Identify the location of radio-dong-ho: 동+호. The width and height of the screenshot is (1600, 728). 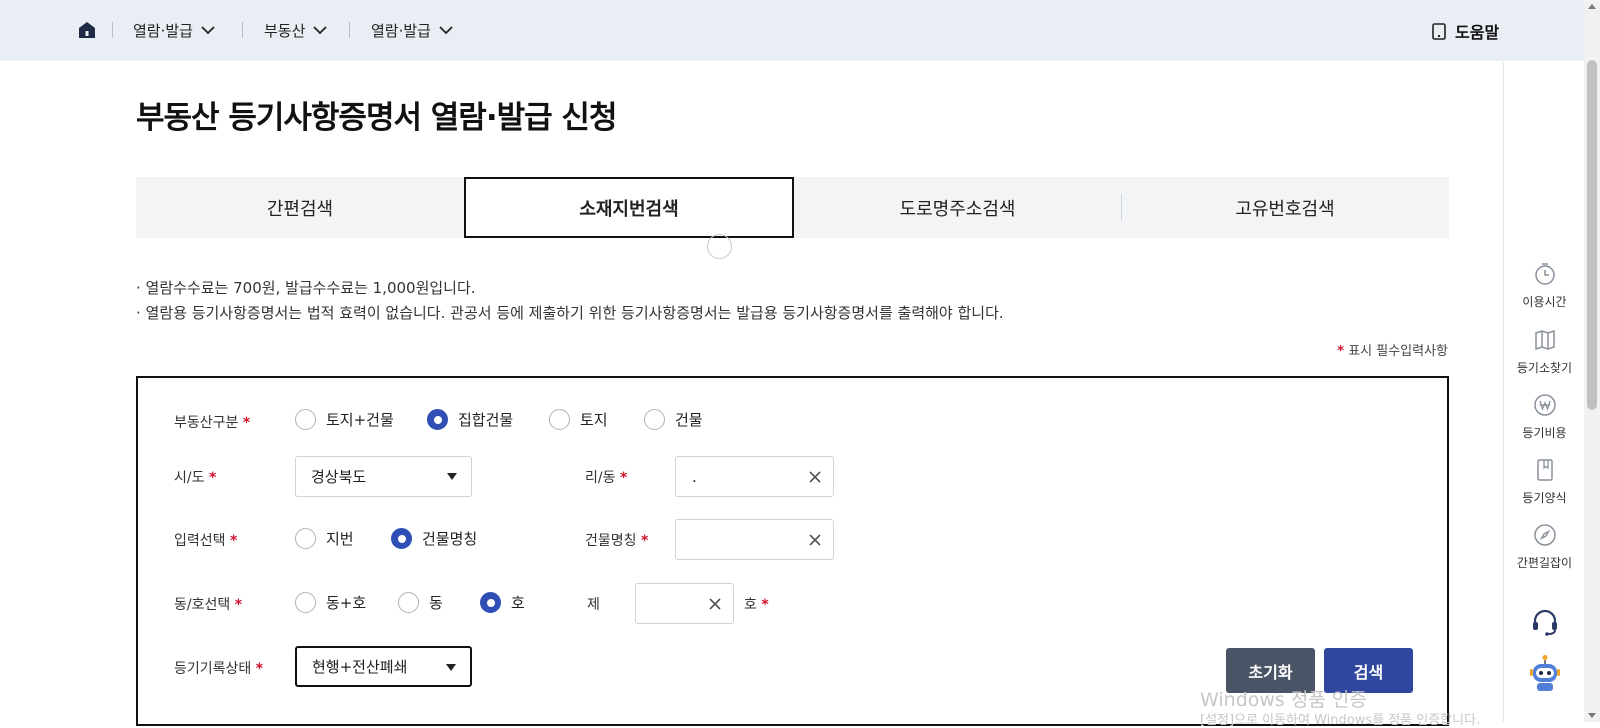
(330, 602).